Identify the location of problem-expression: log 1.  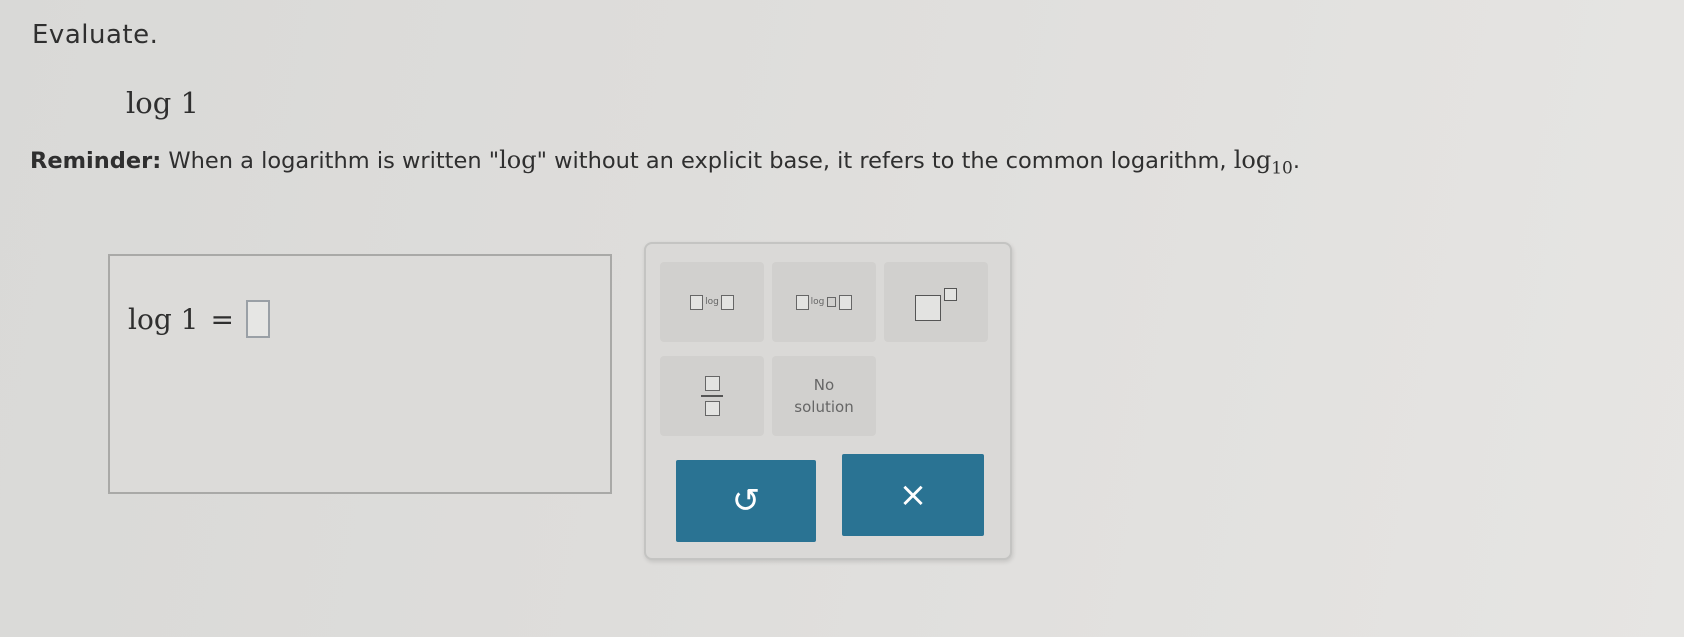
(162, 103).